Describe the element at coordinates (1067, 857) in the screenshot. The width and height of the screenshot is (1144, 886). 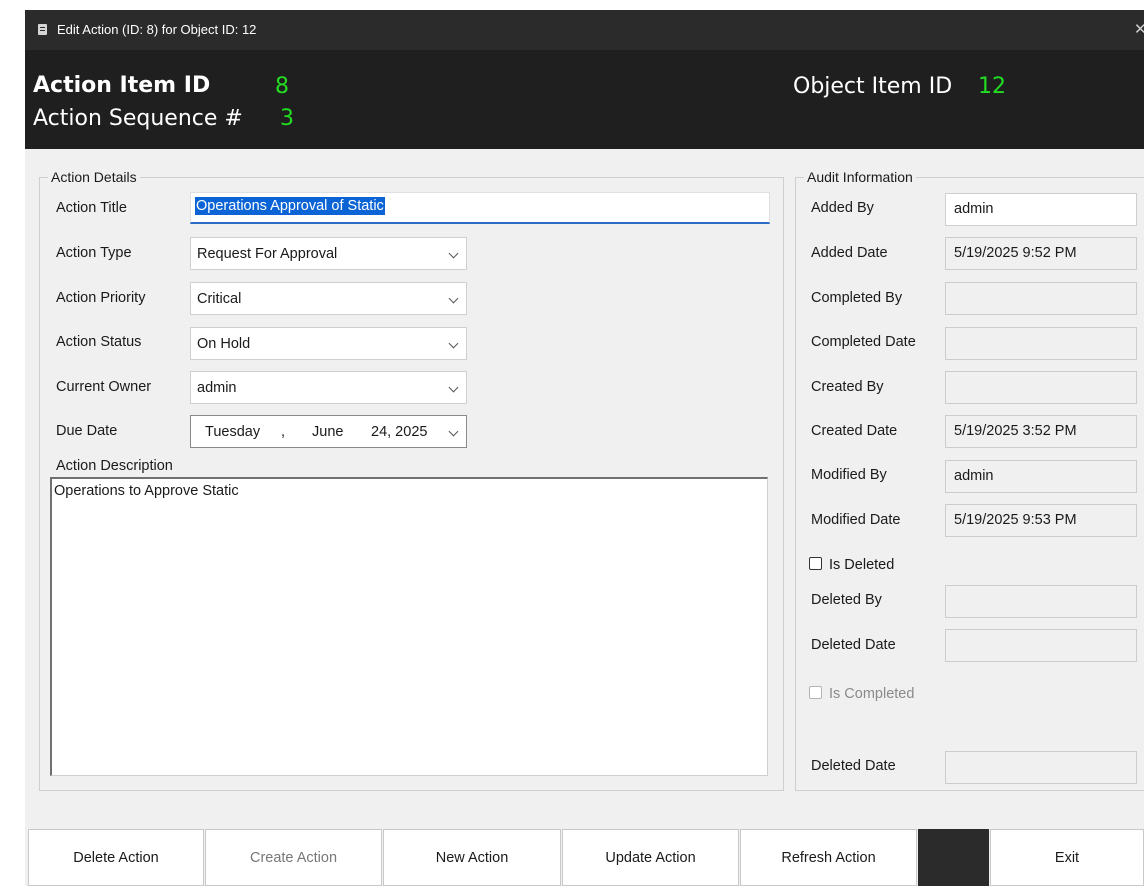
I see `exit-button: Exit` at that location.